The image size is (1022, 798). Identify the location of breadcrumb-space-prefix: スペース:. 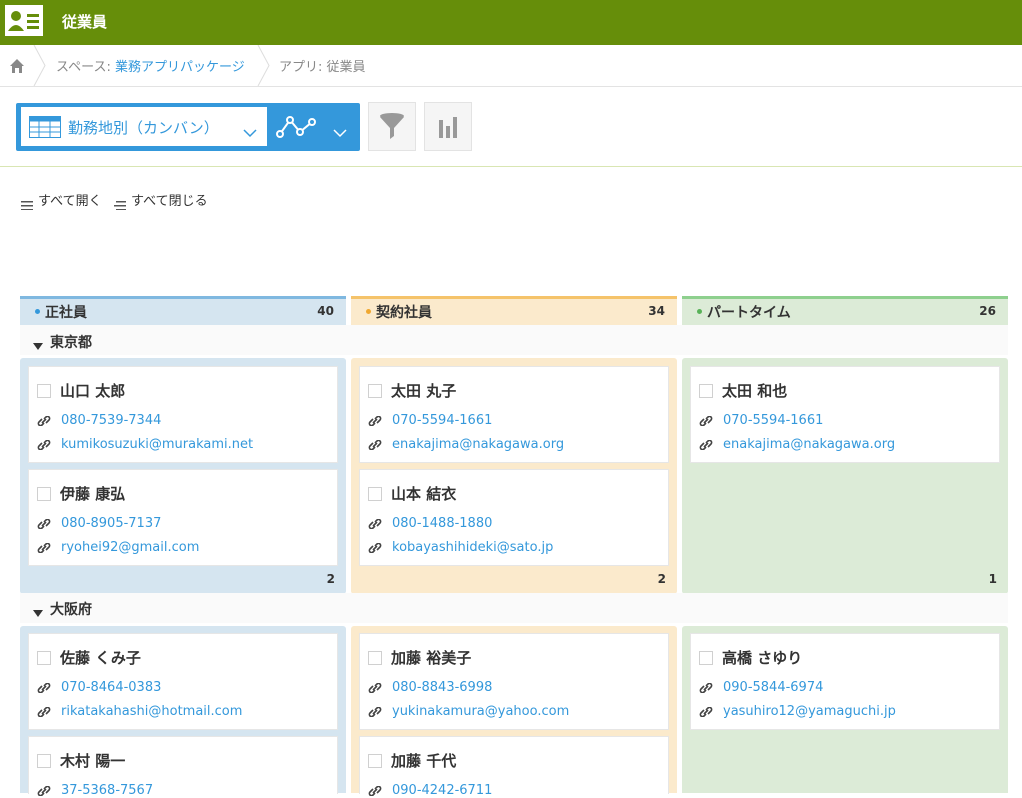
(85, 67).